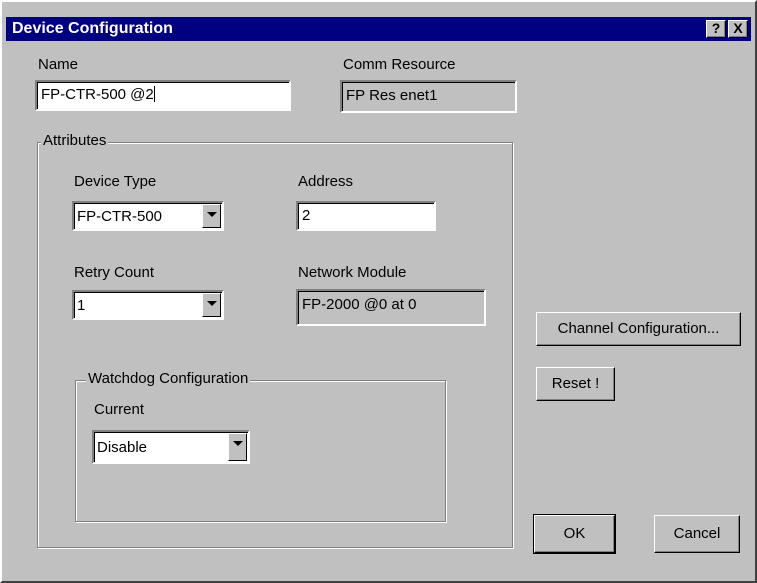 The image size is (757, 583). I want to click on network-module-field: FP-2000 @0 at 0, so click(391, 307).